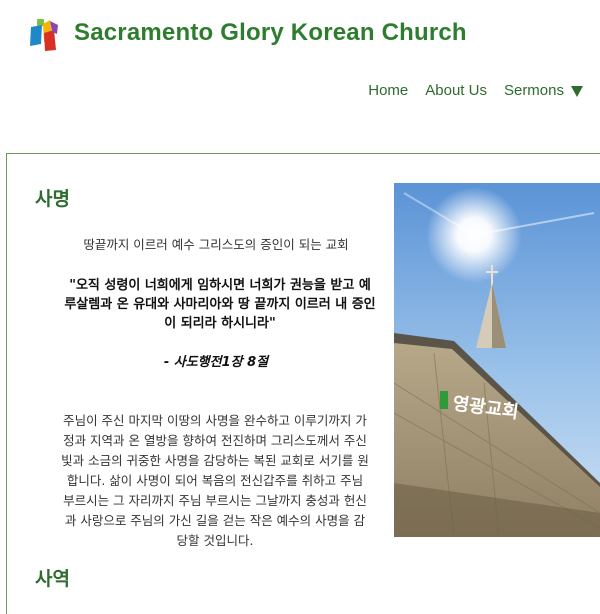  I want to click on quote-line: 이 되리라 하시니라", so click(220, 323).